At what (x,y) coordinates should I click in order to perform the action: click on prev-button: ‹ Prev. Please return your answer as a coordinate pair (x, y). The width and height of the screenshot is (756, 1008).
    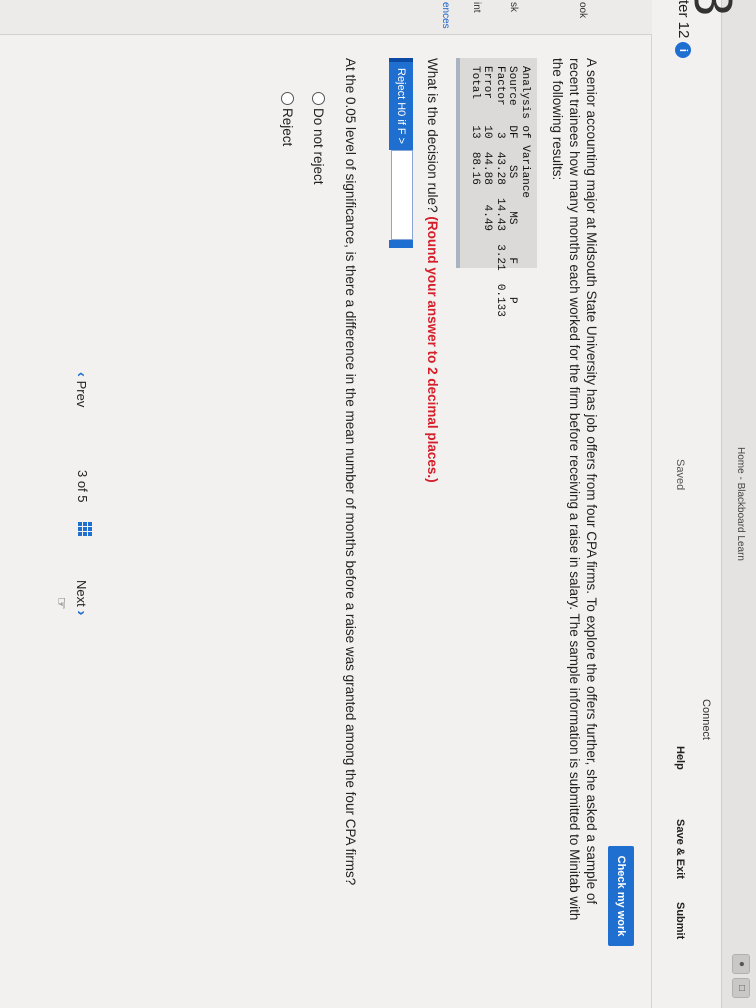
    Looking at the image, I should click on (81, 389).